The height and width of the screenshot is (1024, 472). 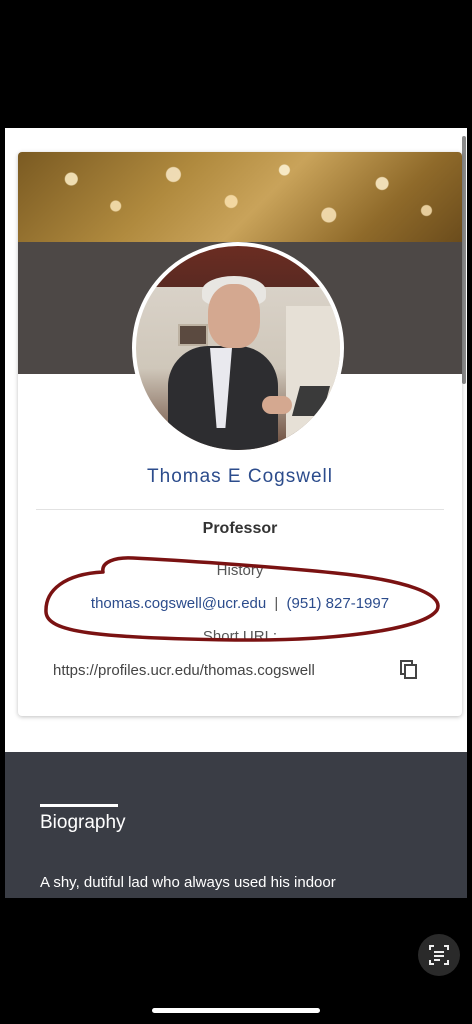 What do you see at coordinates (464, 260) in the screenshot?
I see `scrollbar` at bounding box center [464, 260].